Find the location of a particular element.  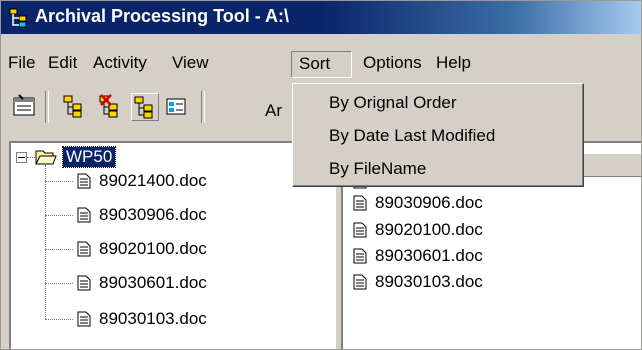

tree-file-label: 89030103.doc is located at coordinates (153, 318).